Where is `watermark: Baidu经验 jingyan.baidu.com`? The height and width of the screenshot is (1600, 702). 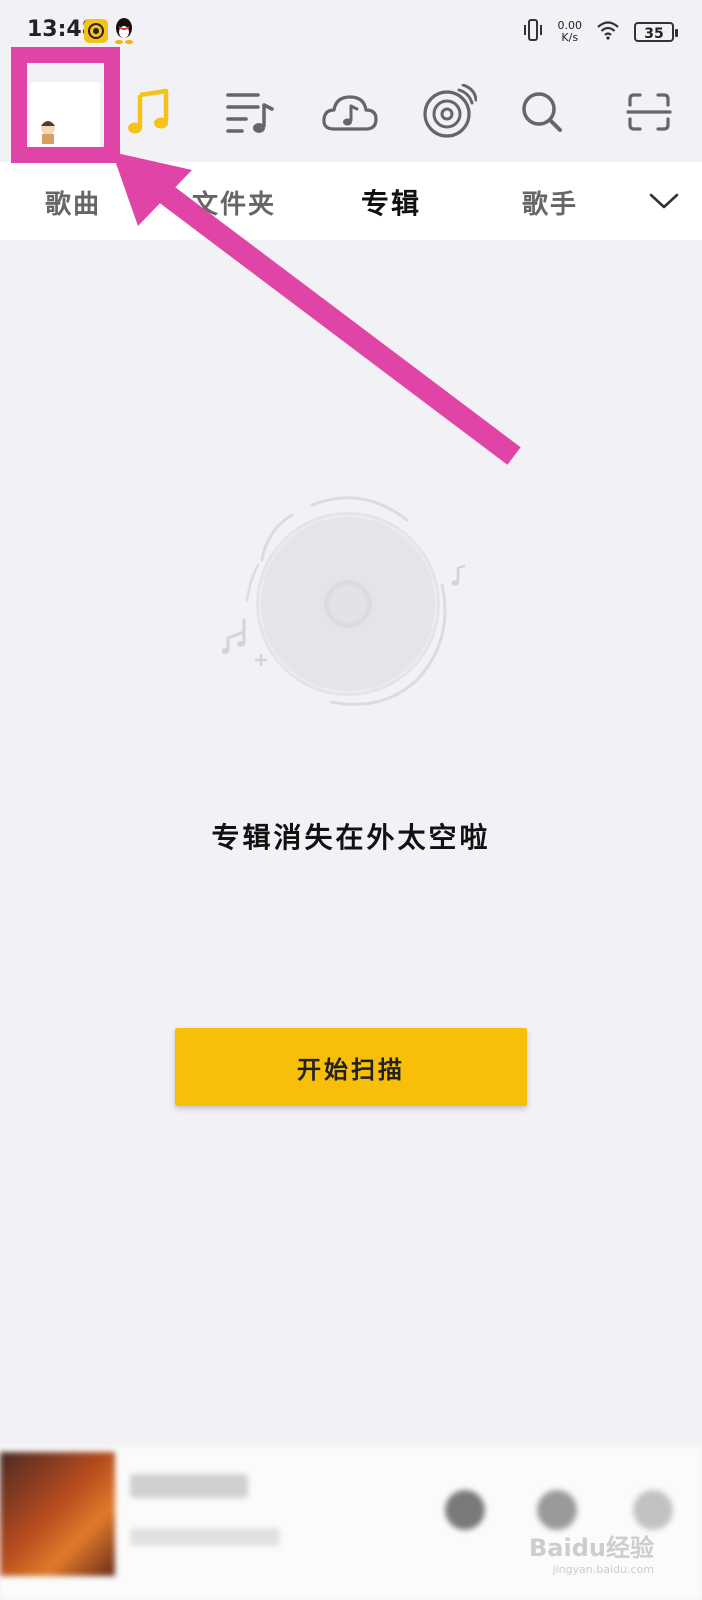
watermark: Baidu经验 jingyan.baidu.com is located at coordinates (591, 1552).